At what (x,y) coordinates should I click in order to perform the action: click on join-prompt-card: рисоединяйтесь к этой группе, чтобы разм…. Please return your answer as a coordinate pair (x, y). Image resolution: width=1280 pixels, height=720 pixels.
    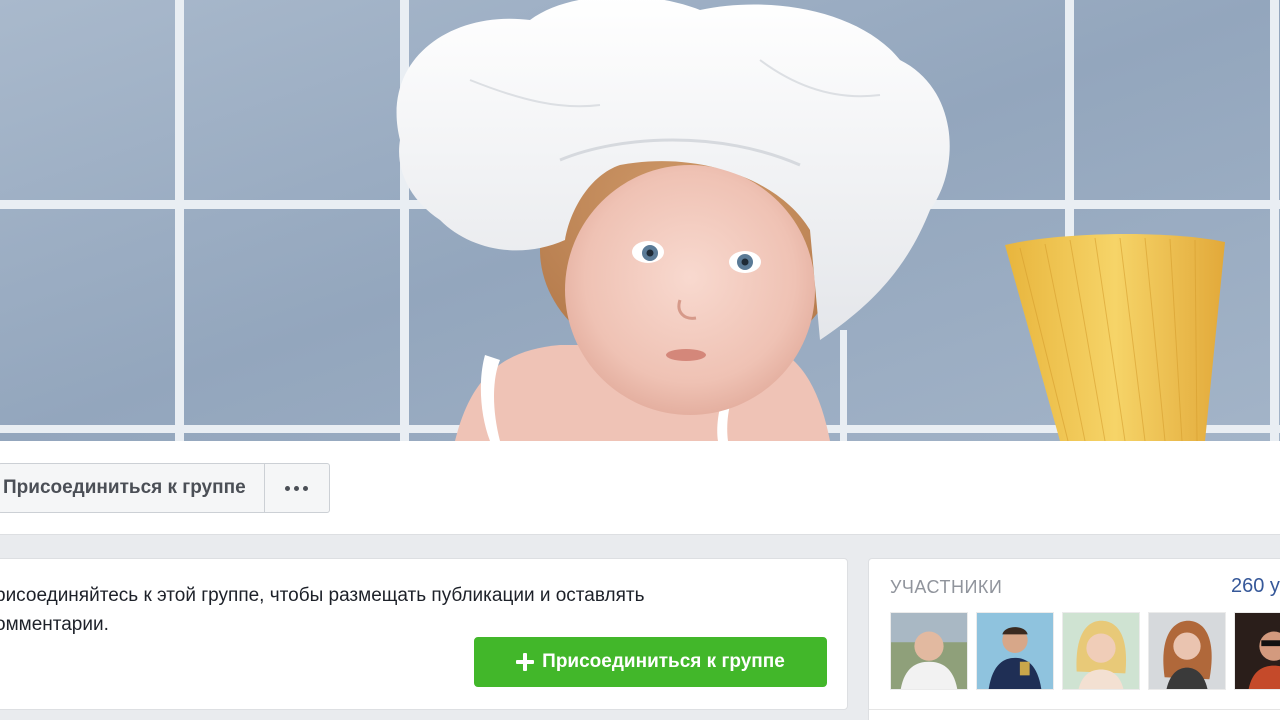
    Looking at the image, I should click on (424, 634).